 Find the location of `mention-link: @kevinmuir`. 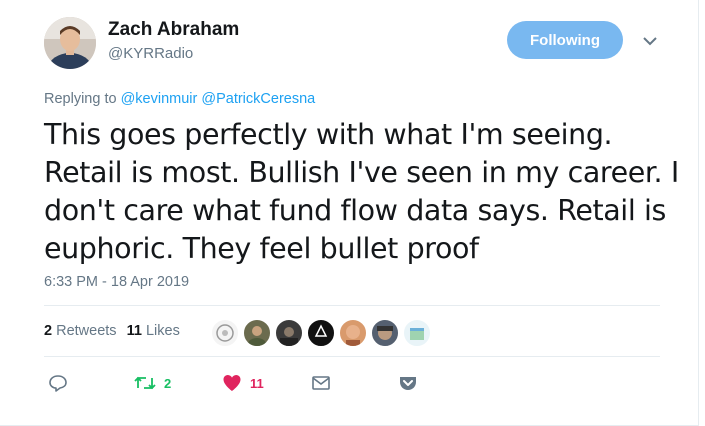

mention-link: @kevinmuir is located at coordinates (159, 99).